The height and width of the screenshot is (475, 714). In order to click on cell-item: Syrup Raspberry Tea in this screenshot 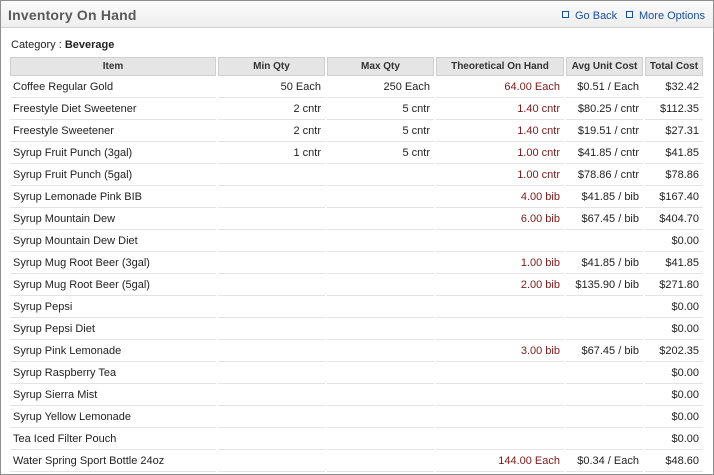, I will do `click(113, 373)`.